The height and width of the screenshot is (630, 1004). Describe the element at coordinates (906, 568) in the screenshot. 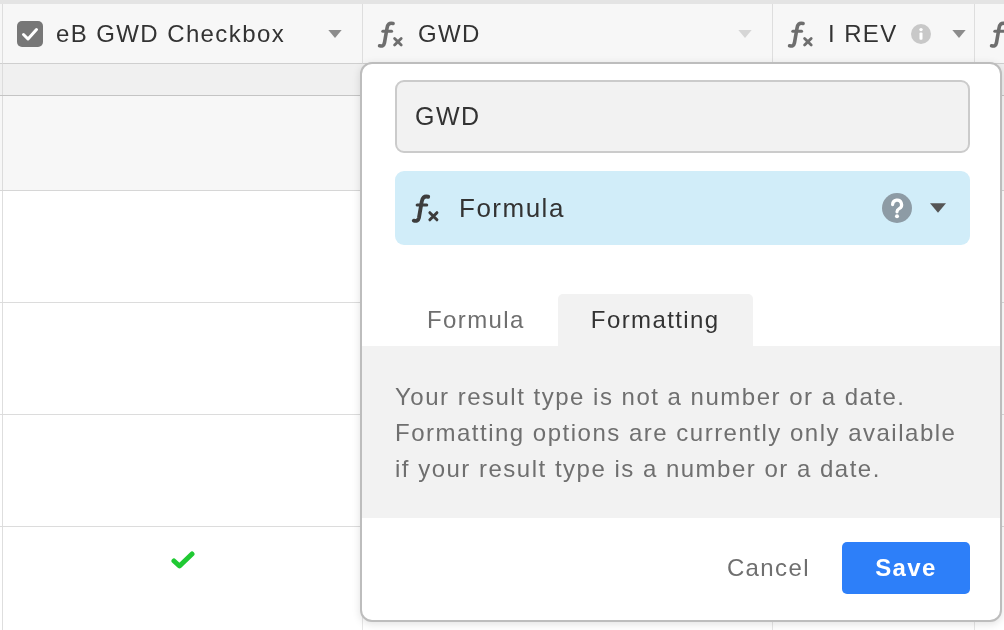

I see `save-button: Save` at that location.